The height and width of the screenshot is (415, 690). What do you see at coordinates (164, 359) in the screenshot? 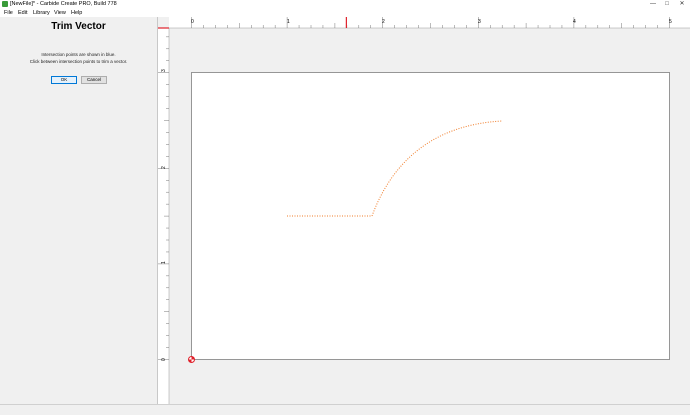
I see `ruler-y-label: 0` at bounding box center [164, 359].